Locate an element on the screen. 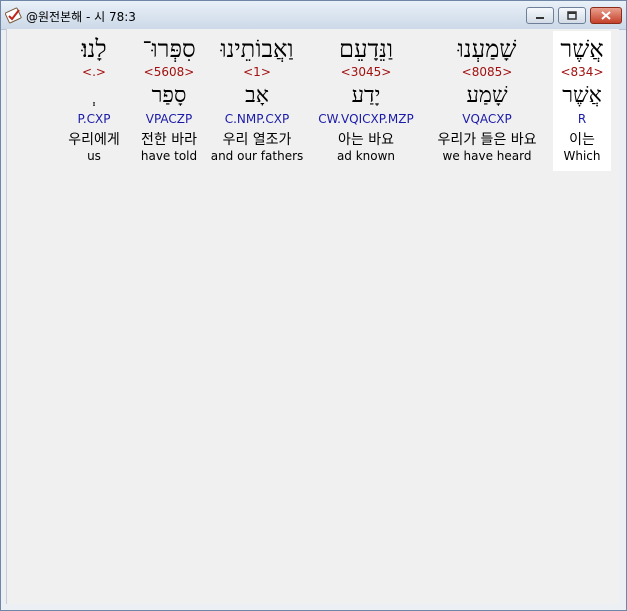 This screenshot has height=611, width=627. lemma: אֲשֶׁר is located at coordinates (582, 95).